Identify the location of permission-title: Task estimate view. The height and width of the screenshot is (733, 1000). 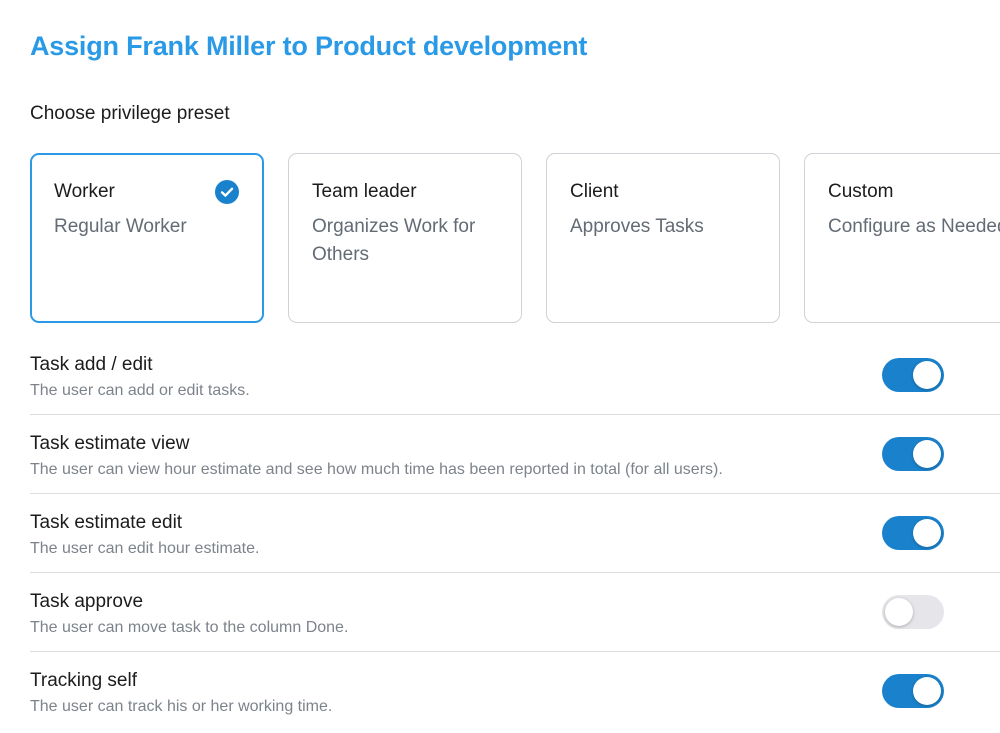
(110, 443).